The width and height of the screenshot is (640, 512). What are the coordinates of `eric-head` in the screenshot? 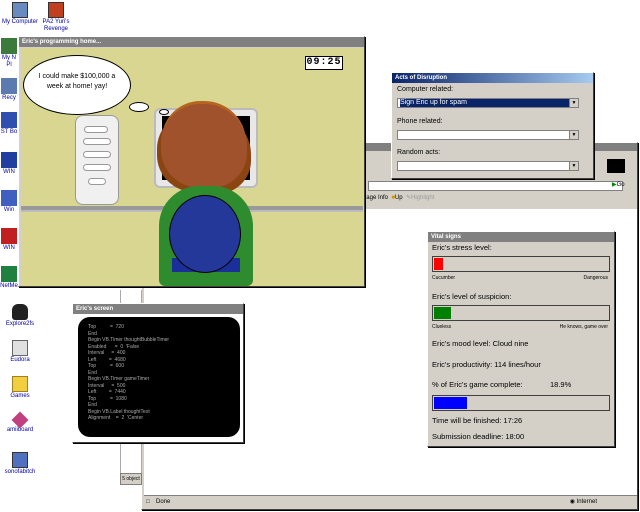 It's located at (204, 146).